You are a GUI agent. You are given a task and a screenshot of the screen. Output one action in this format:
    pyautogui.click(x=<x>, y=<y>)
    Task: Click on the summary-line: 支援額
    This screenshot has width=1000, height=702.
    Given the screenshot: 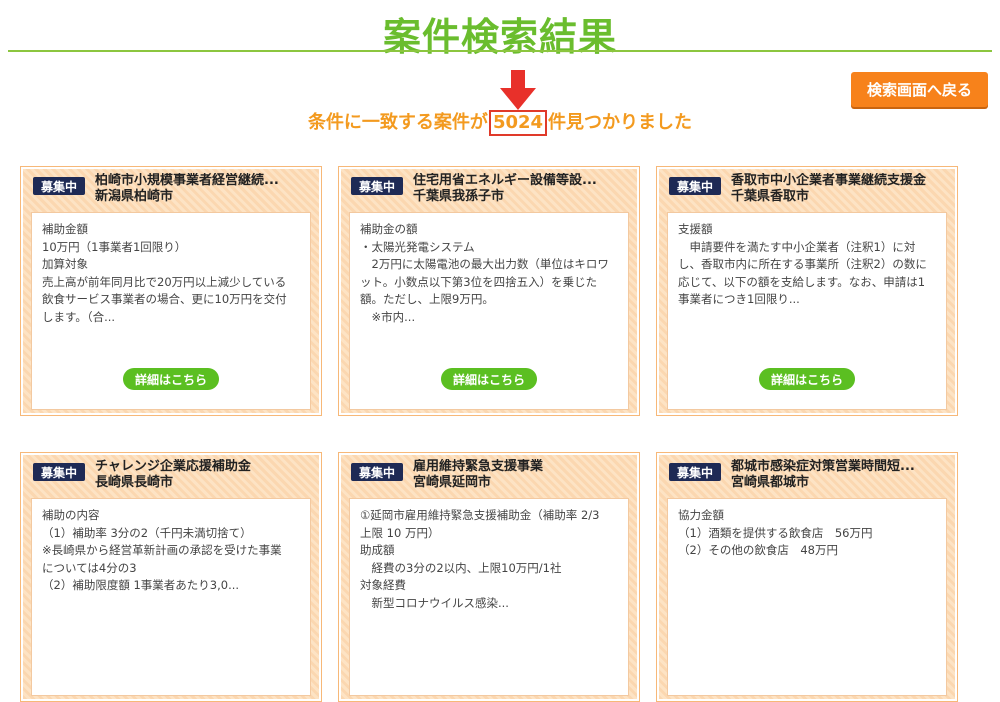 What is the action you would take?
    pyautogui.click(x=695, y=229)
    